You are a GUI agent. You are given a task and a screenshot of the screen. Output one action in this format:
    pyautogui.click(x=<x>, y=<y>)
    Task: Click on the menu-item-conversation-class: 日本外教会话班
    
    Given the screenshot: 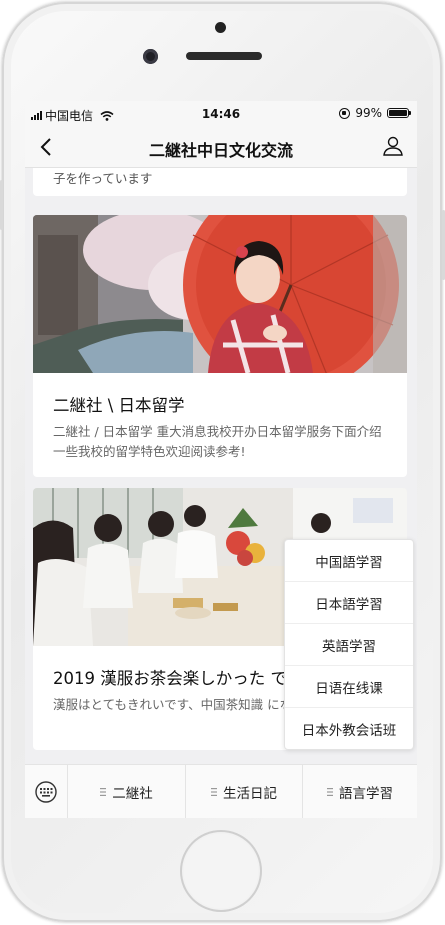 What is the action you would take?
    pyautogui.click(x=349, y=728)
    